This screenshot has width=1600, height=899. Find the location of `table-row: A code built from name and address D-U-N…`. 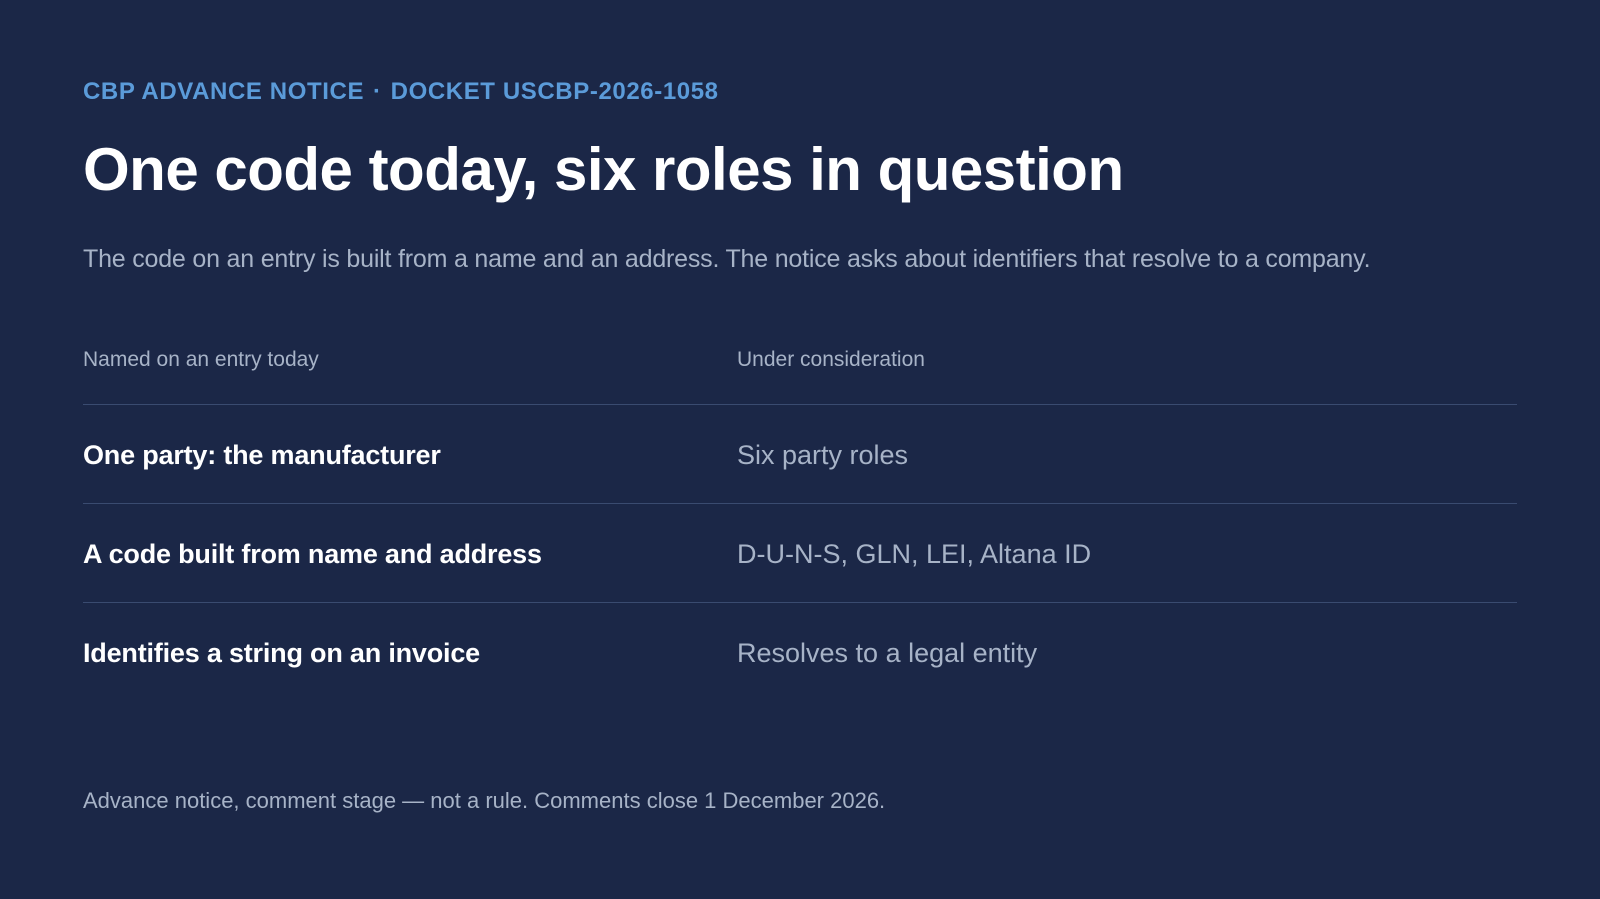

table-row: A code built from name and address D-U-N… is located at coordinates (800, 553).